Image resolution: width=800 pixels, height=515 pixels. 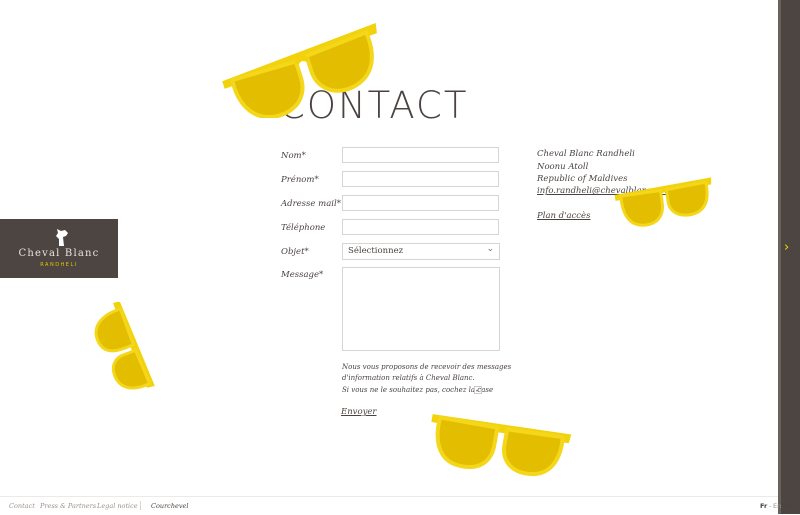 What do you see at coordinates (788, 505) in the screenshot?
I see `footer-extra: ok` at bounding box center [788, 505].